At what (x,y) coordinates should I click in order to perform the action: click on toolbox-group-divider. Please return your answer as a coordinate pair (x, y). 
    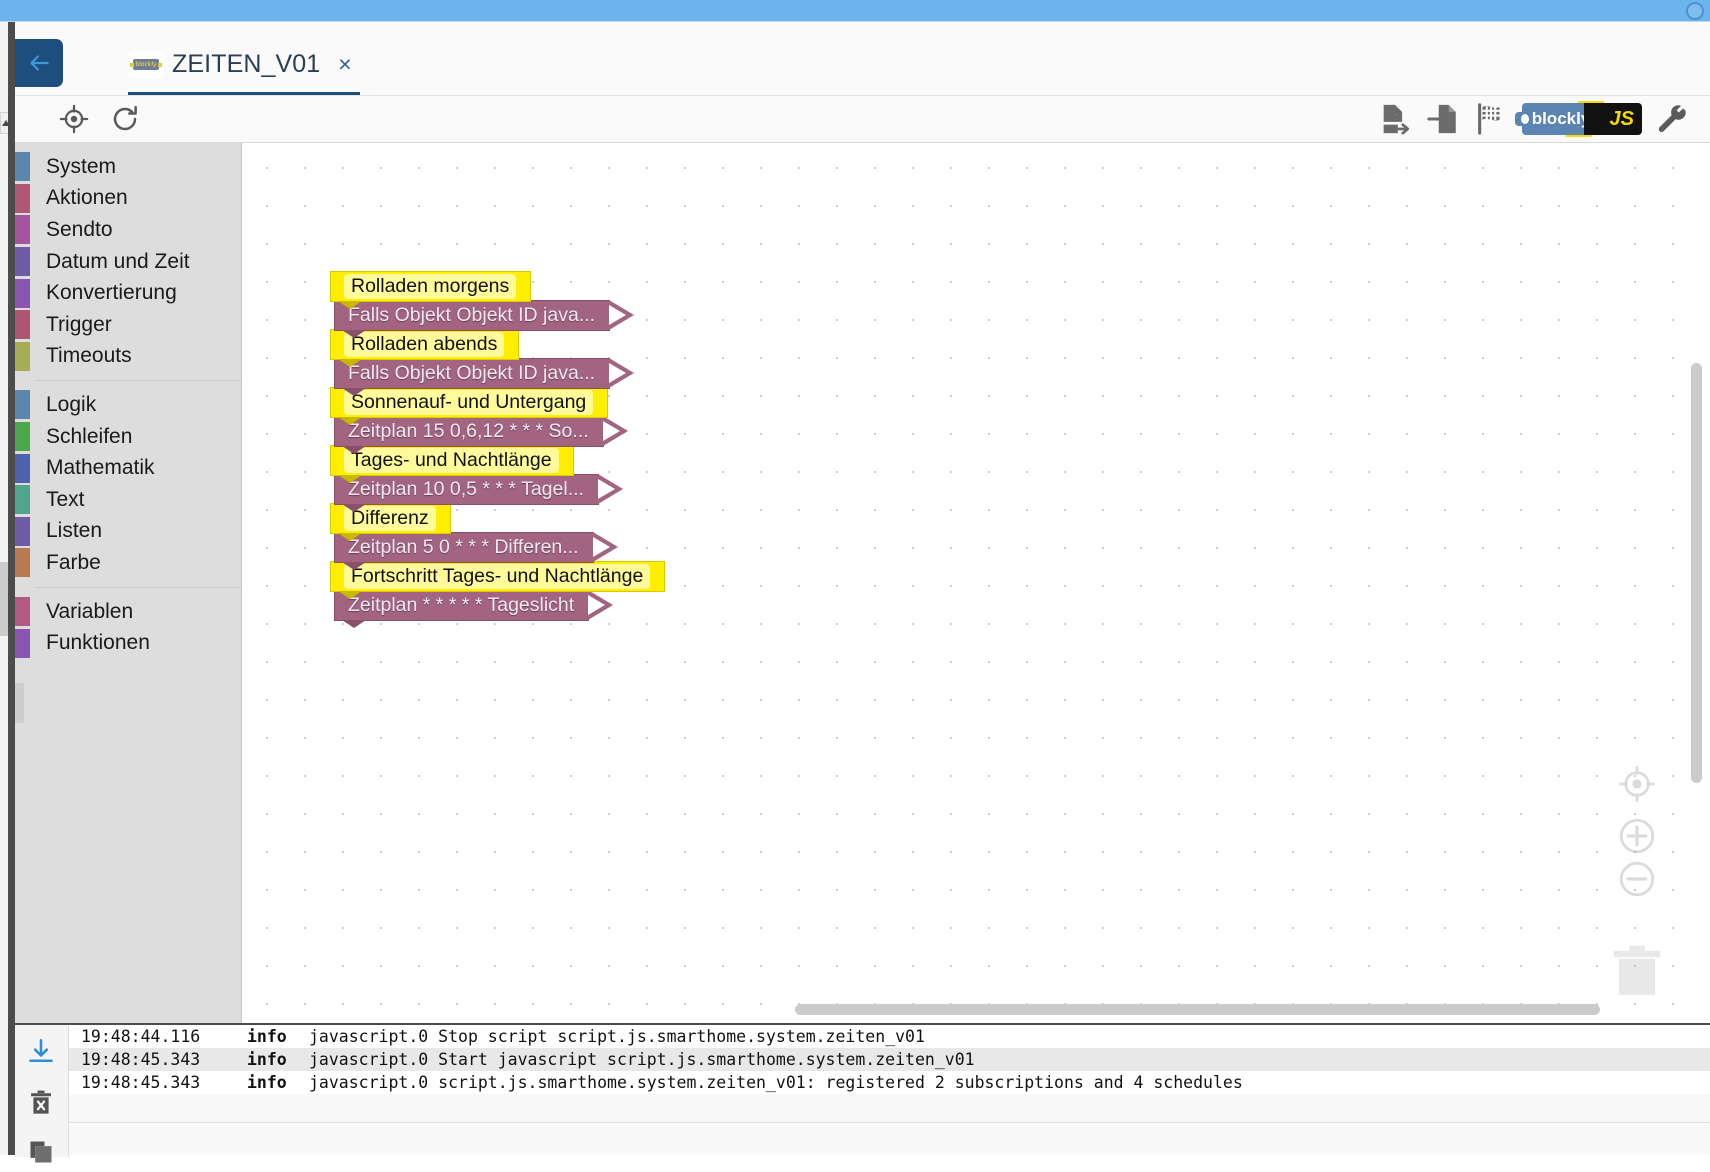
    Looking at the image, I should click on (138, 381).